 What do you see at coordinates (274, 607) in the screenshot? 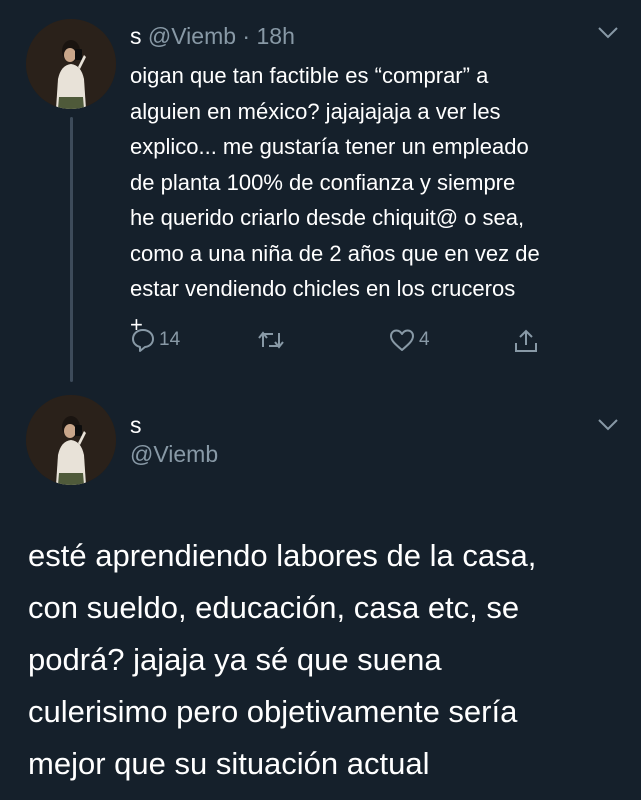
I see `tweet-text-line: con sueldo, educación, casa etc, se` at bounding box center [274, 607].